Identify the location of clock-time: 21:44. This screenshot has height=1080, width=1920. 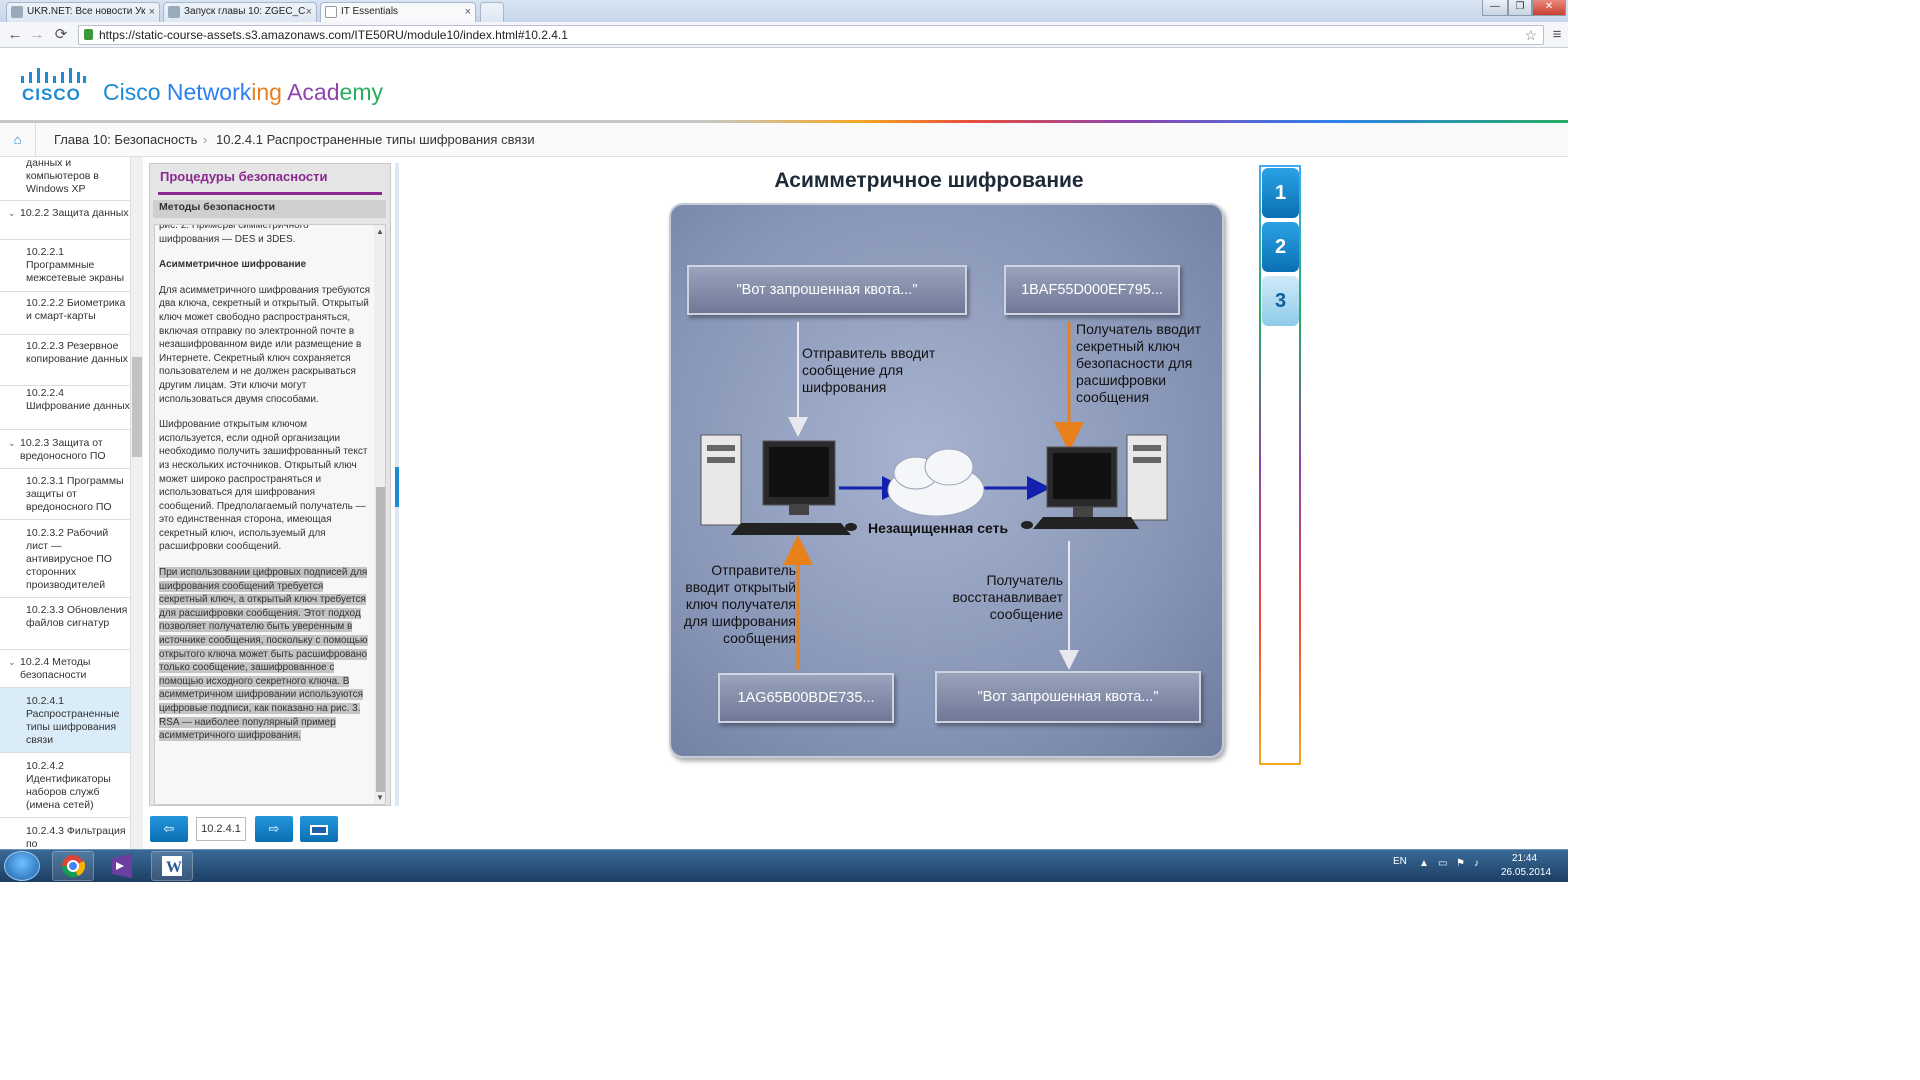
(1524, 858).